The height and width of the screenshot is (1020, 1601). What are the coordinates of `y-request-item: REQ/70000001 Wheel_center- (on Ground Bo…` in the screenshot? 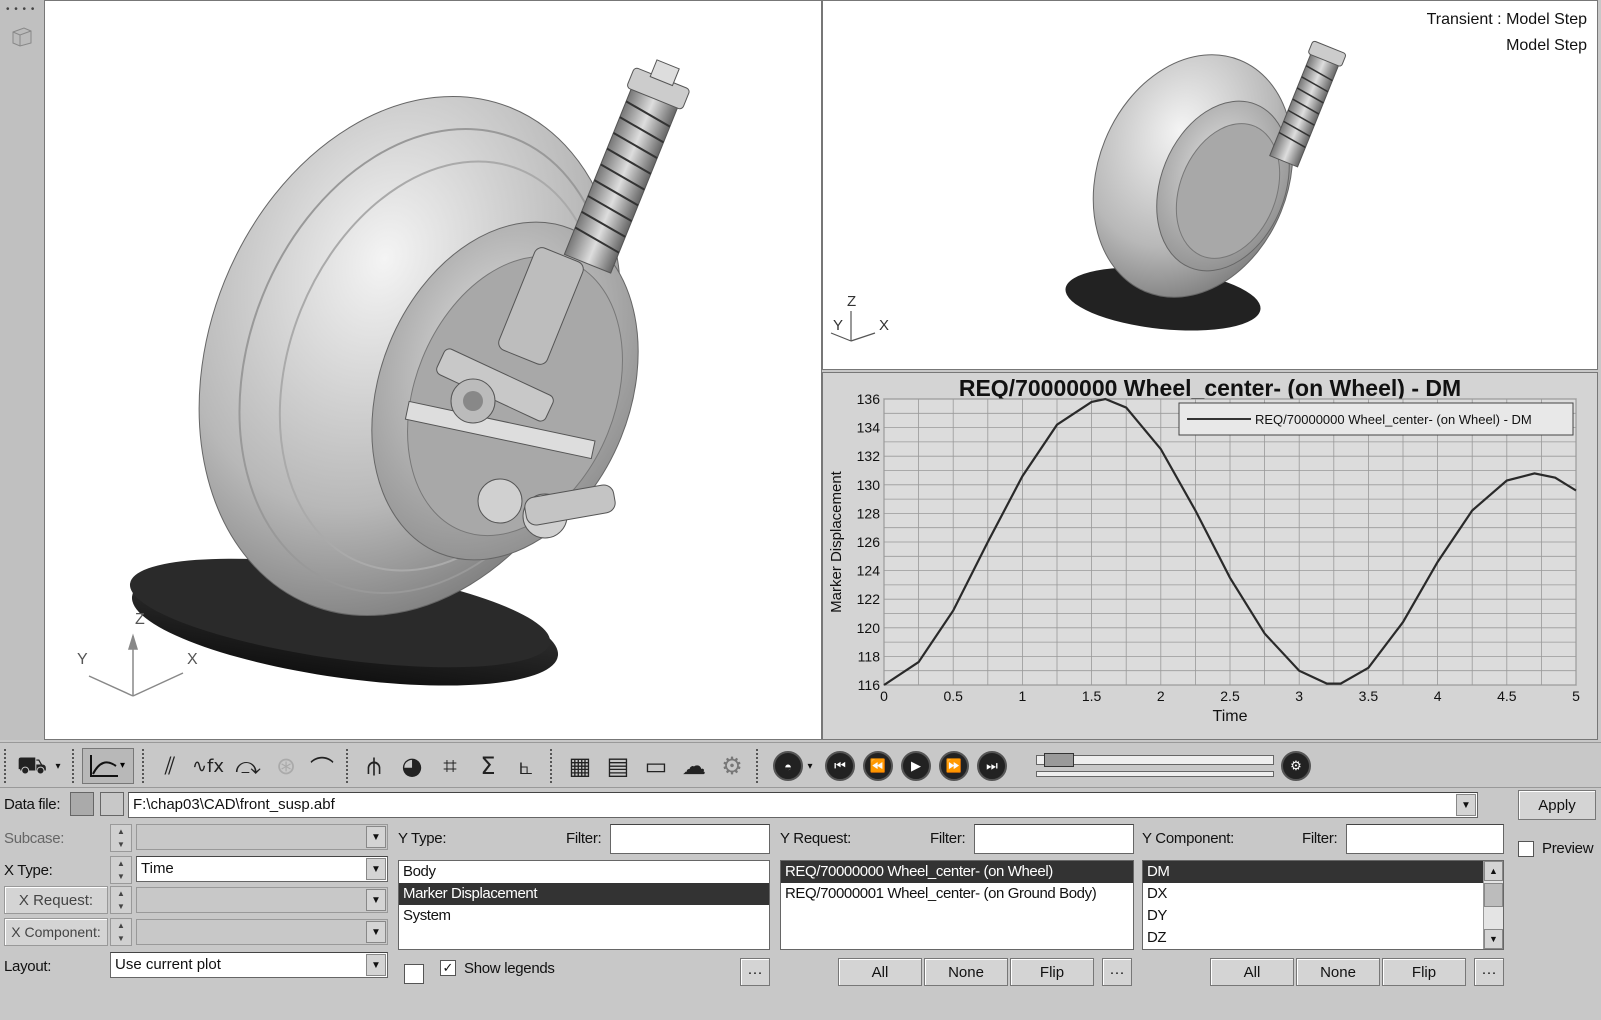 It's located at (957, 894).